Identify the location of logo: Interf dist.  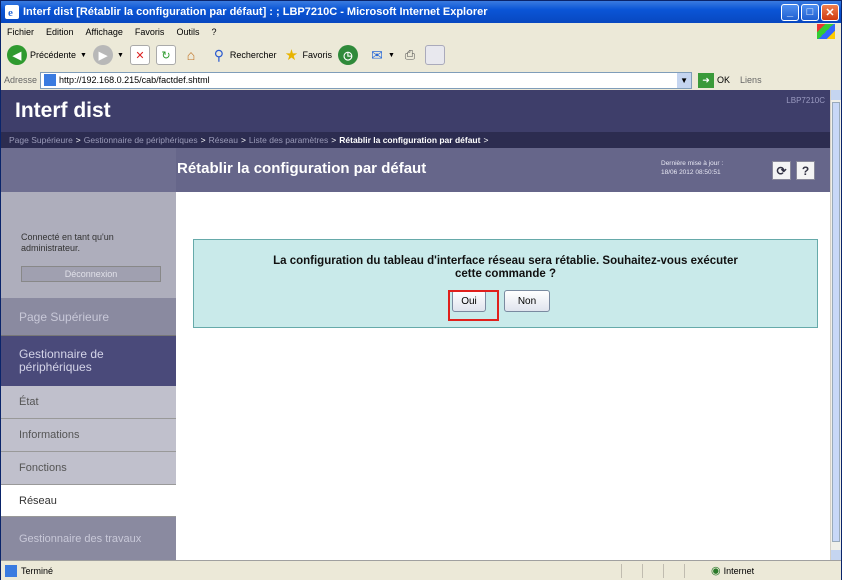
(63, 110).